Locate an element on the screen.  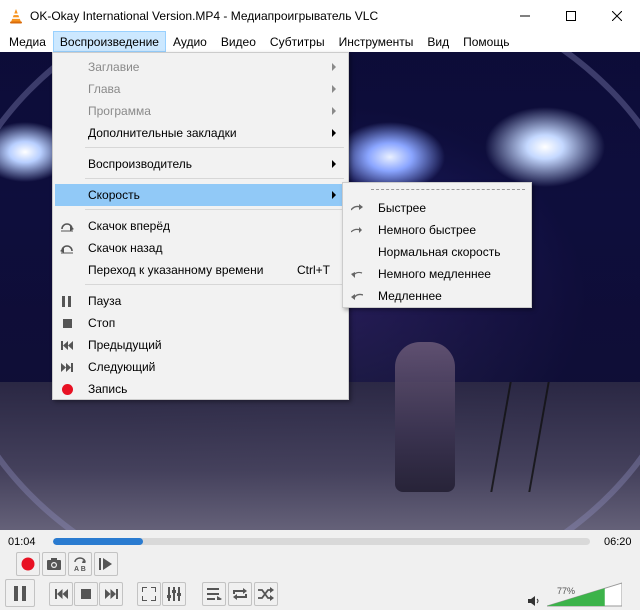
loop-button is located at coordinates (240, 594).